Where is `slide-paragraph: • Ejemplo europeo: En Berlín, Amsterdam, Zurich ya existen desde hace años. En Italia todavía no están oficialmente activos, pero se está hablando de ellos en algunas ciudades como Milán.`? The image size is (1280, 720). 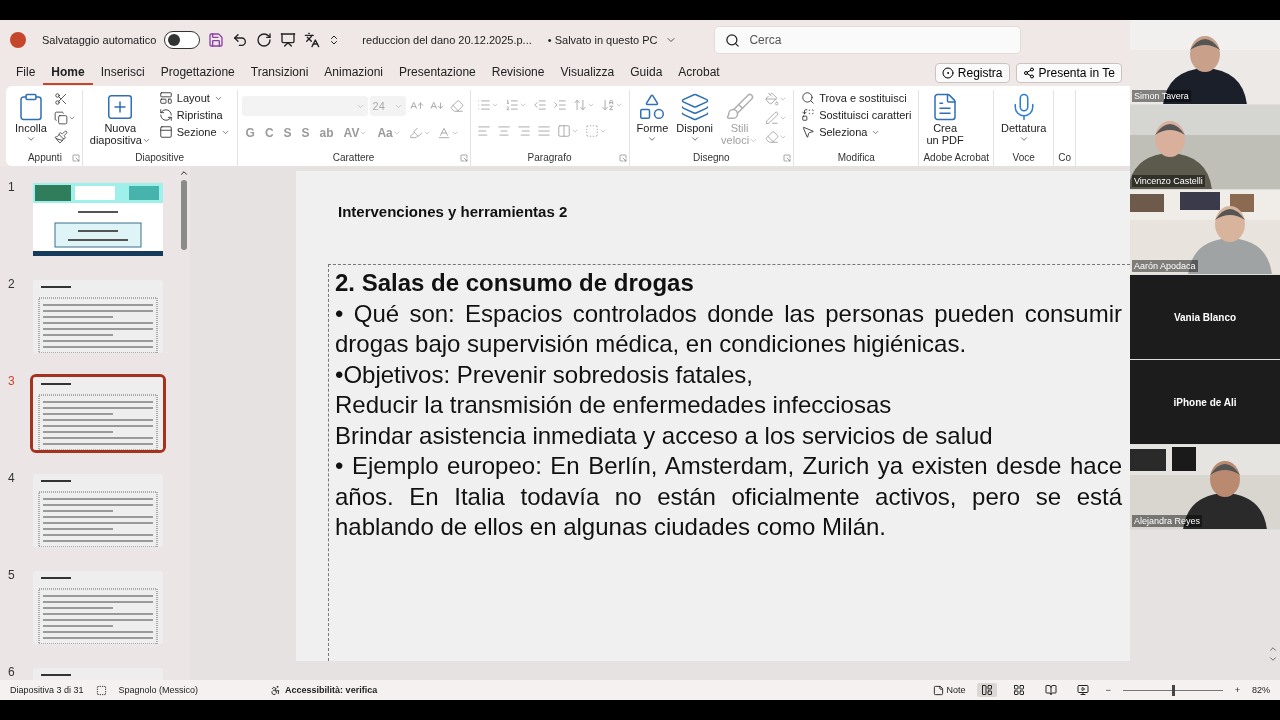 slide-paragraph: • Ejemplo europeo: En Berlín, Amsterdam, Zurich ya existen desde hace años. En Italia todavía no están oficialmente activos, pero se está hablando de ellos en algunas ciudades como Milán. is located at coordinates (728, 496).